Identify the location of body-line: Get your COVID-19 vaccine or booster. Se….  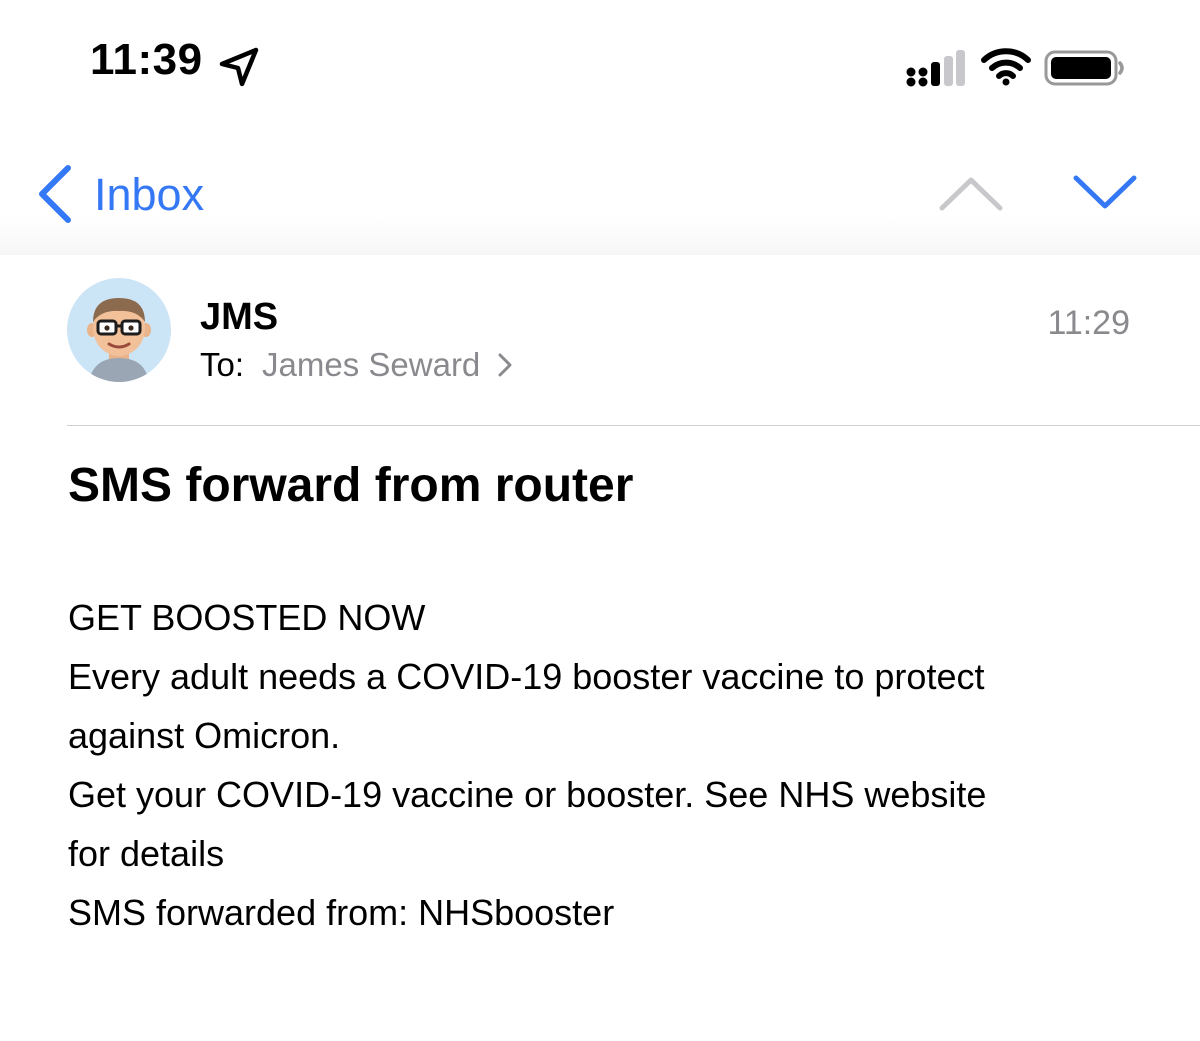
(527, 794).